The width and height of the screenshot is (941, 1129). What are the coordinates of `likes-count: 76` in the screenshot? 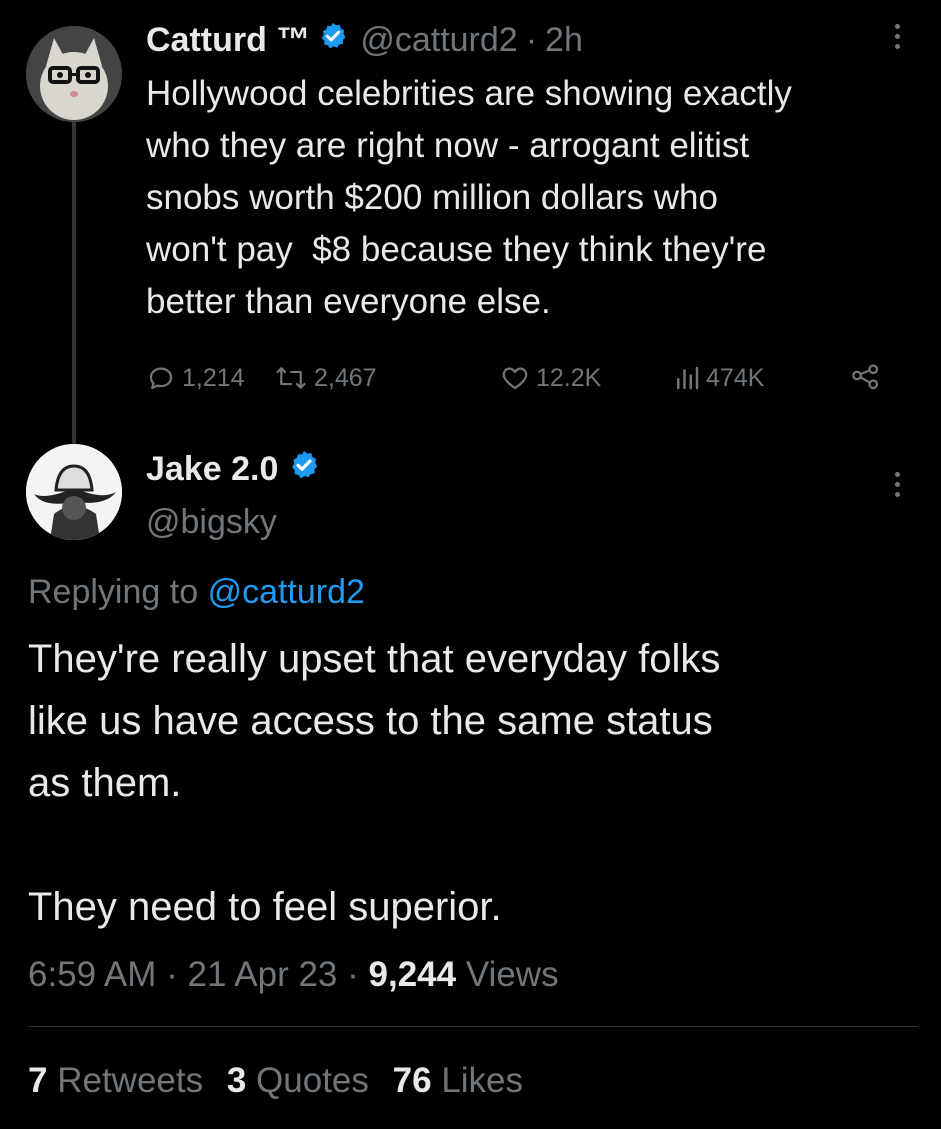 It's located at (412, 1080).